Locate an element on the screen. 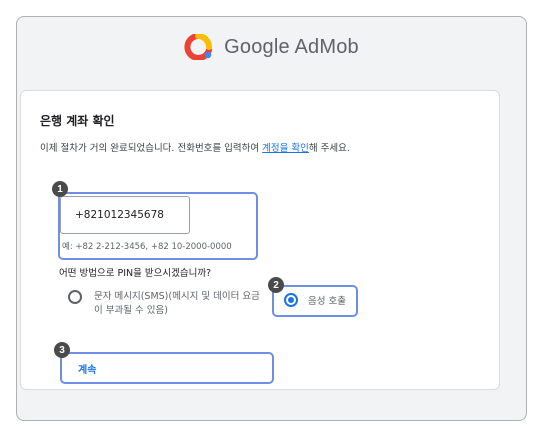  voice-call-option: 음성 호출 is located at coordinates (315, 300).